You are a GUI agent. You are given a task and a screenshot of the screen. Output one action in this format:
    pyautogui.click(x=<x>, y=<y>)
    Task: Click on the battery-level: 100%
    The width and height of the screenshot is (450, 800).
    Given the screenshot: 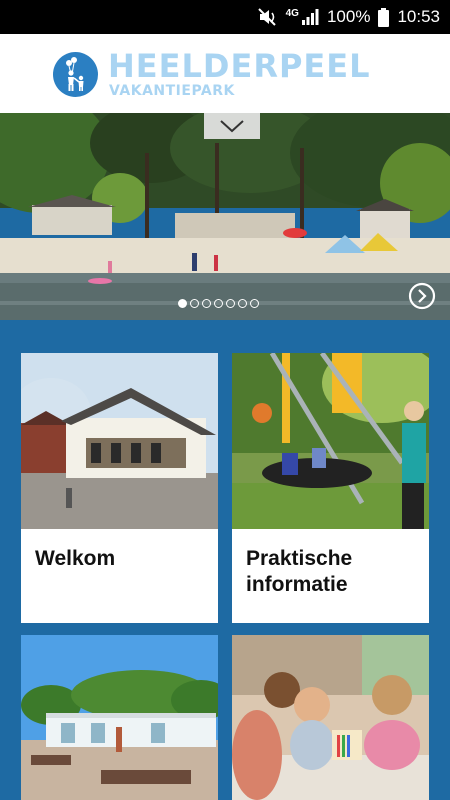 What is the action you would take?
    pyautogui.click(x=348, y=16)
    